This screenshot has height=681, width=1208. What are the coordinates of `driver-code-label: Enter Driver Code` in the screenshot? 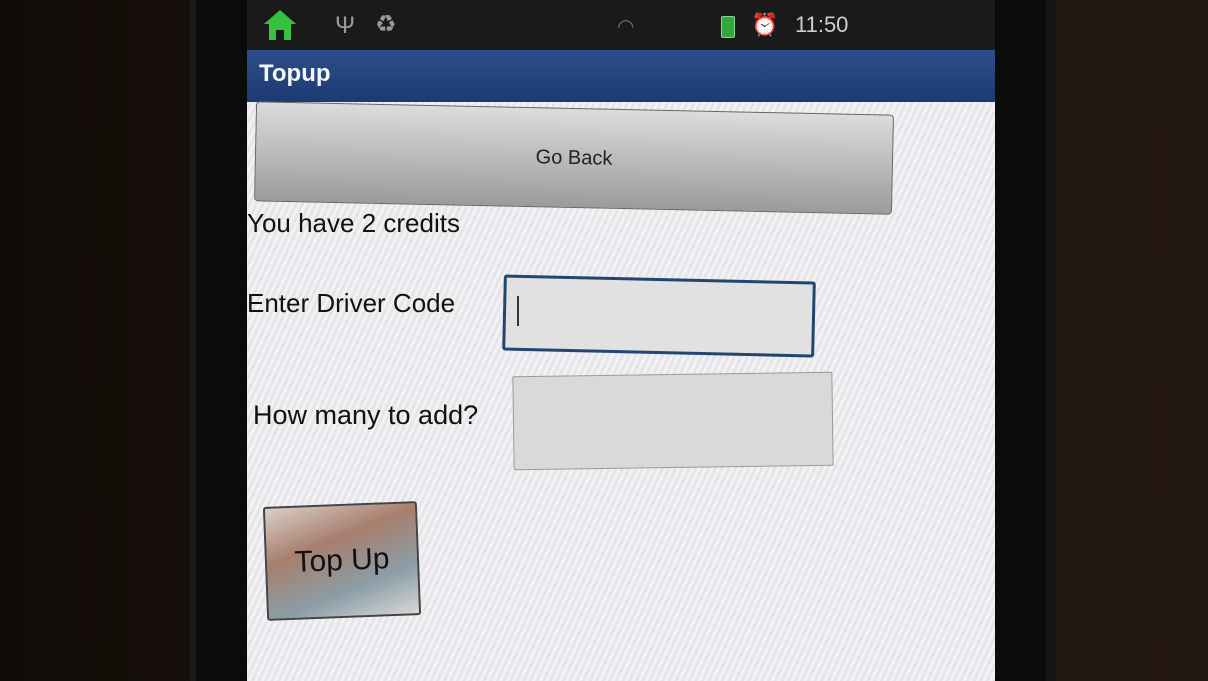 It's located at (351, 303).